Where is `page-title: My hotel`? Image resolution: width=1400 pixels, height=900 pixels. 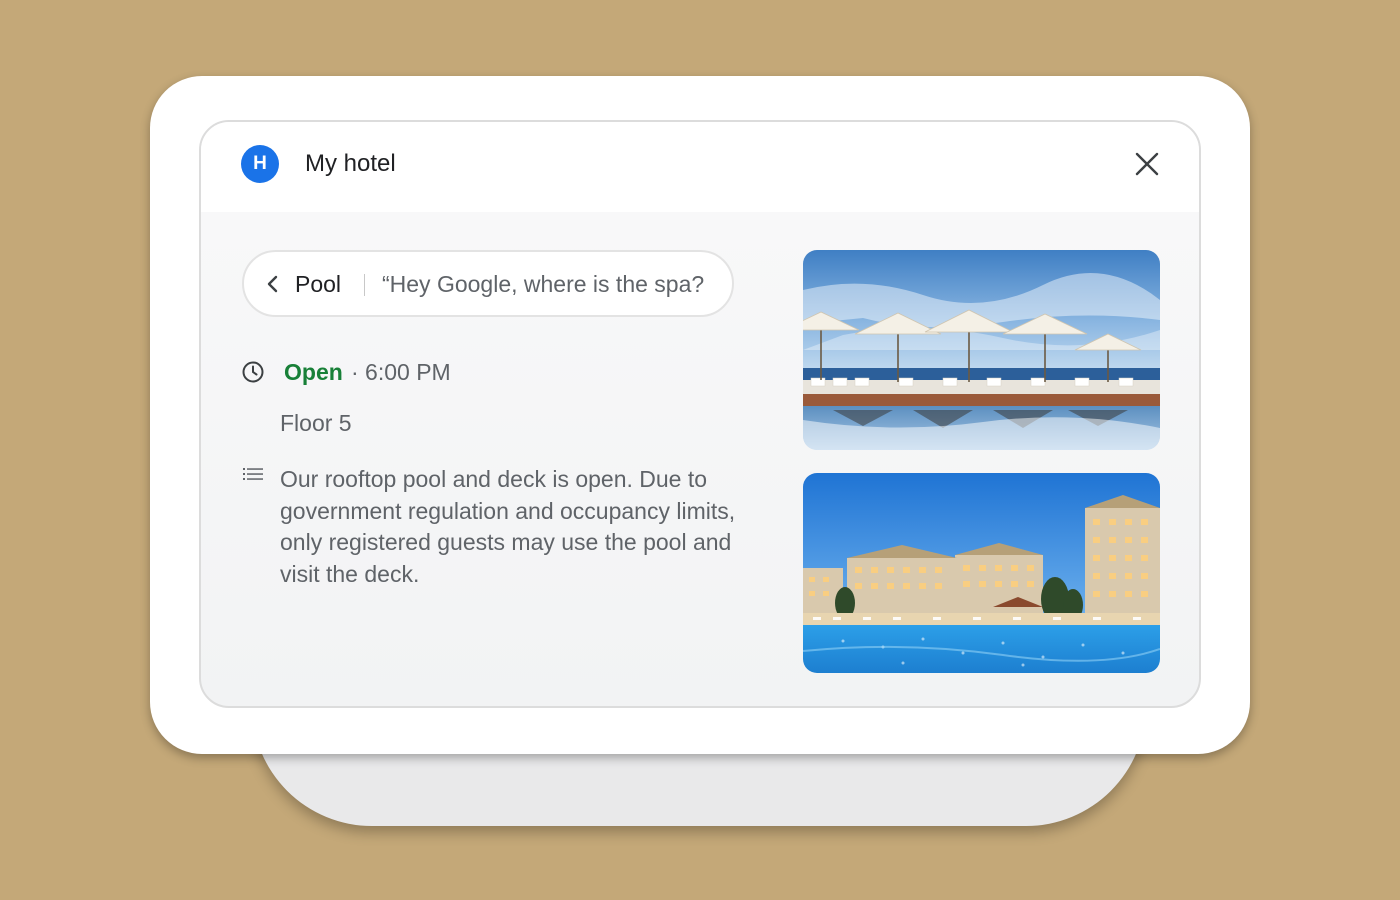 page-title: My hotel is located at coordinates (350, 163).